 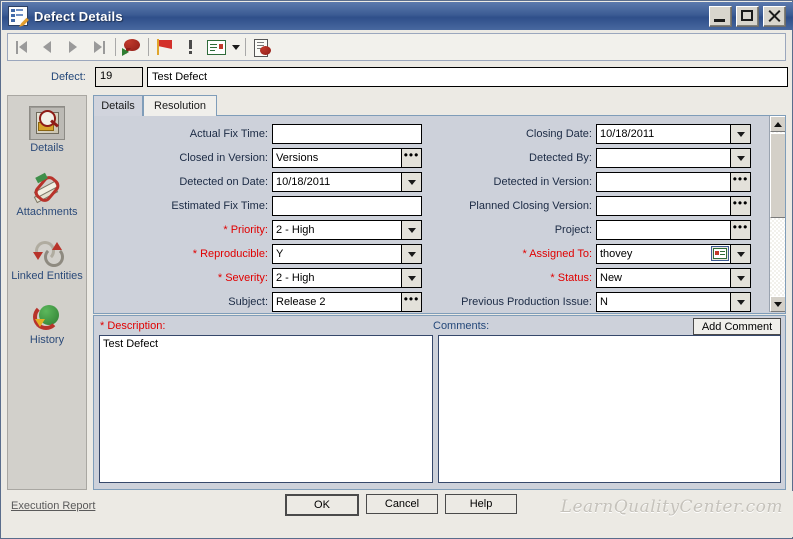 What do you see at coordinates (347, 134) in the screenshot?
I see `actual-fix-time-input` at bounding box center [347, 134].